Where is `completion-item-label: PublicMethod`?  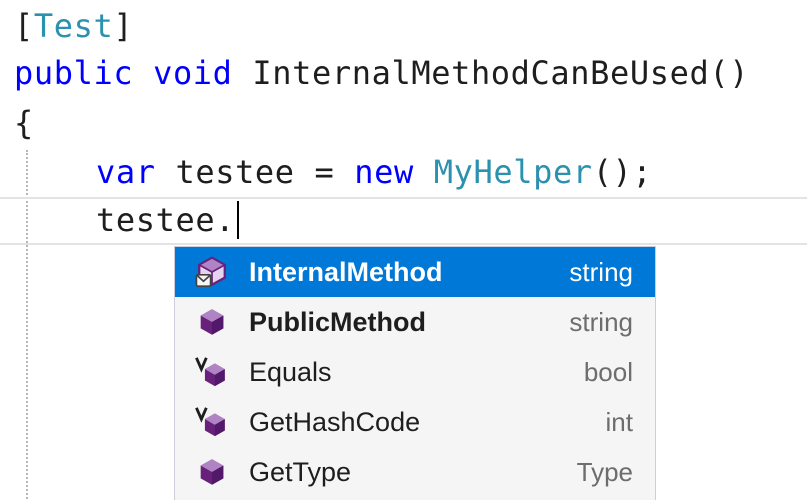 completion-item-label: PublicMethod is located at coordinates (337, 321).